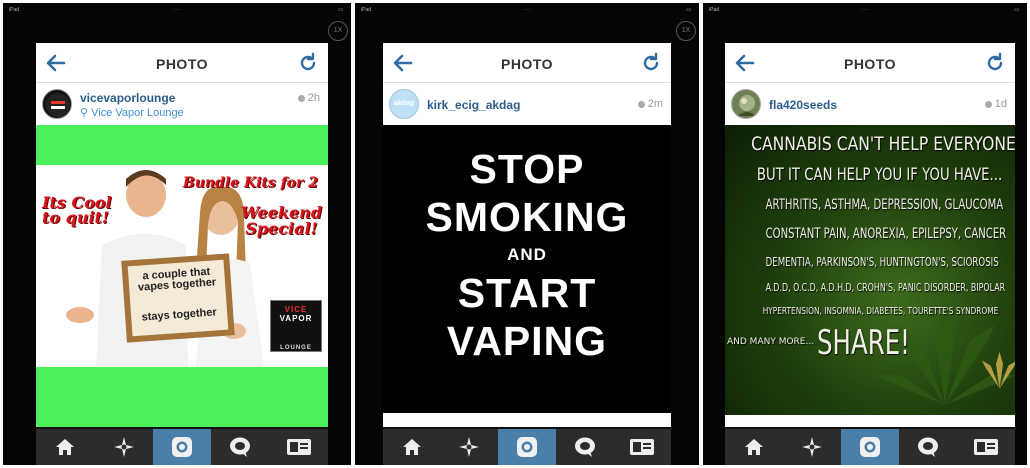 Image resolution: width=1030 pixels, height=468 pixels. Describe the element at coordinates (404, 104) in the screenshot. I see `avatar: akdag` at that location.